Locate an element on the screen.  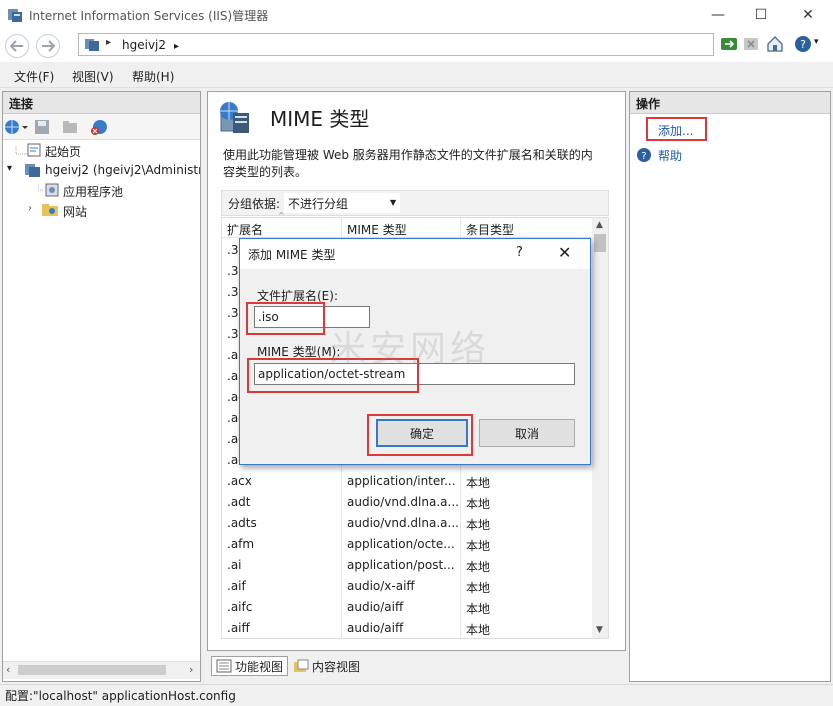
sites-folder-icon is located at coordinates (50, 210).